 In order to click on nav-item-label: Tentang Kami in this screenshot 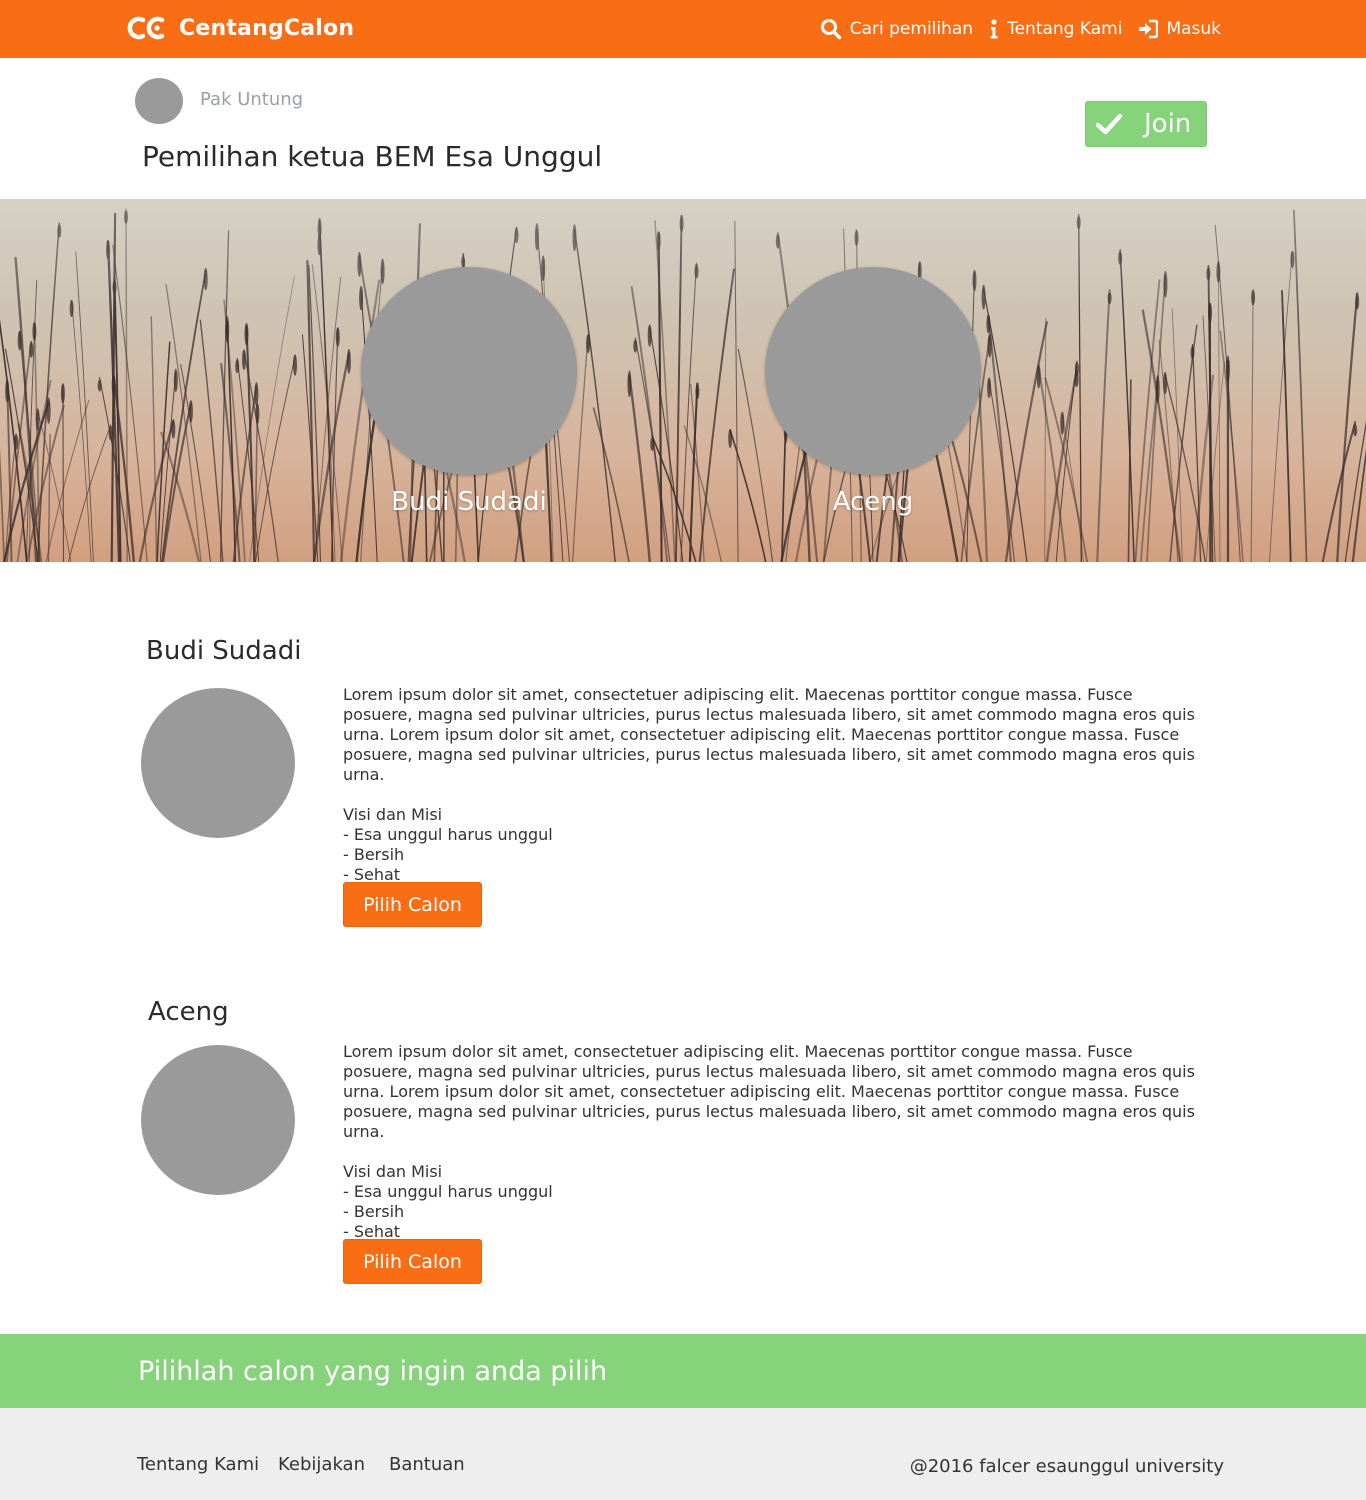, I will do `click(1065, 29)`.